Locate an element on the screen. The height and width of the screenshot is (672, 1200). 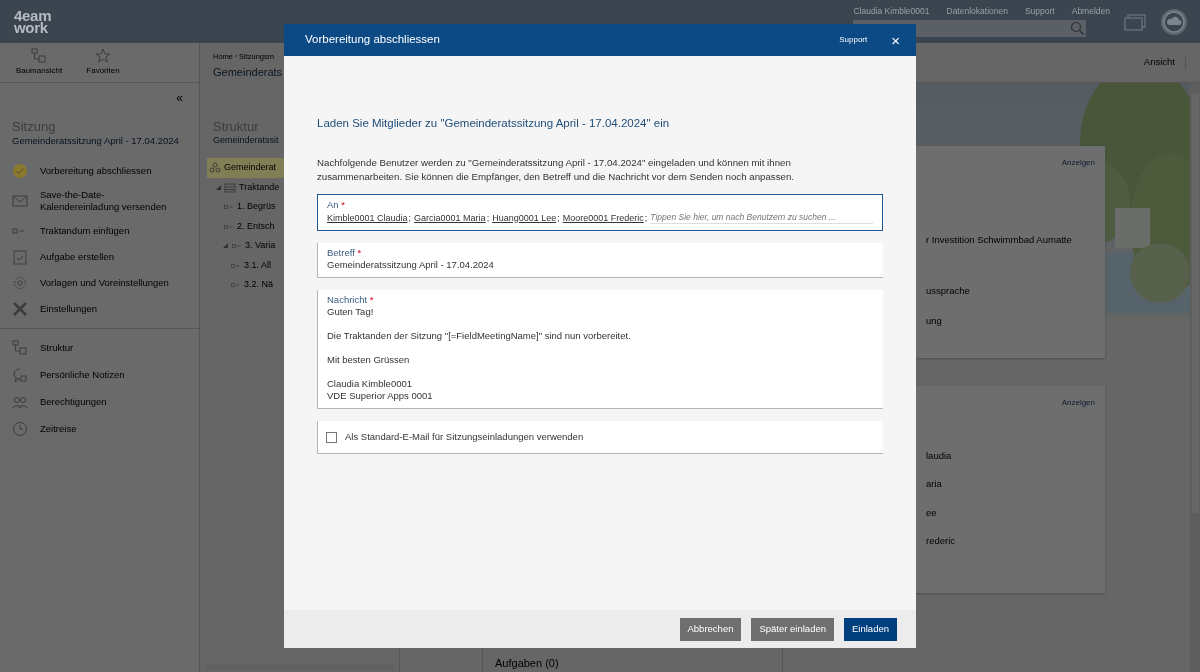
card-text: ung is located at coordinates (934, 320).